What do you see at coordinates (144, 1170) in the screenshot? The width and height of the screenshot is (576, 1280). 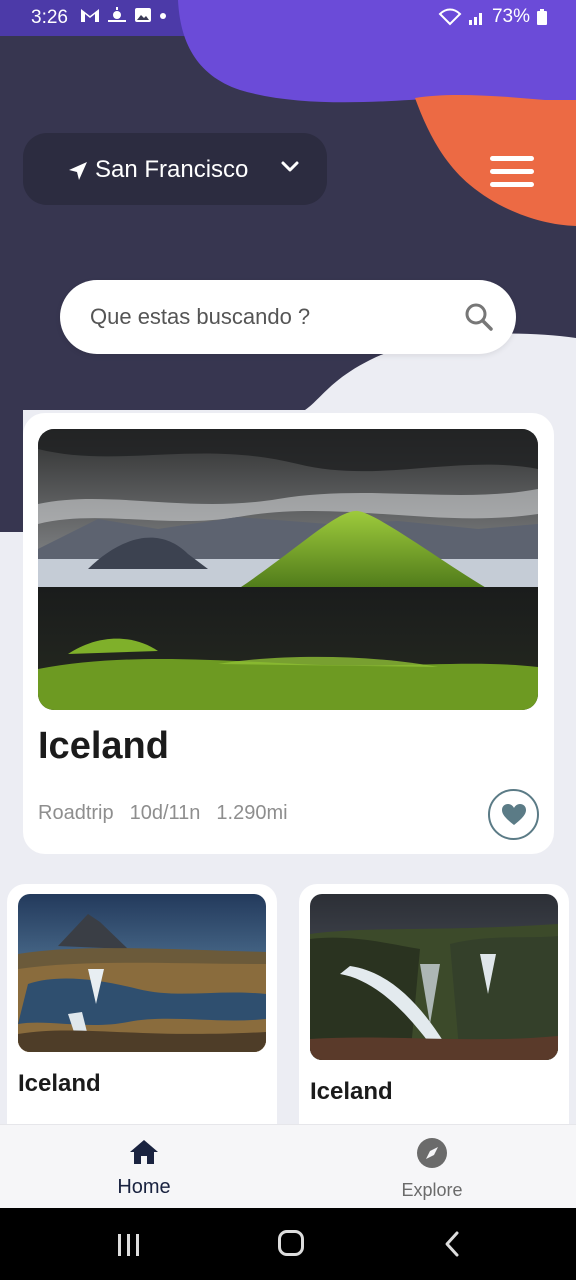 I see `nav-home: Home` at bounding box center [144, 1170].